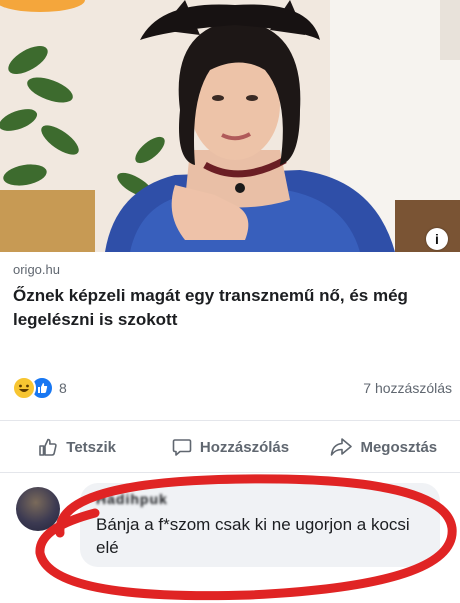 Image resolution: width=460 pixels, height=603 pixels. What do you see at coordinates (24, 388) in the screenshot?
I see `haha-icon` at bounding box center [24, 388].